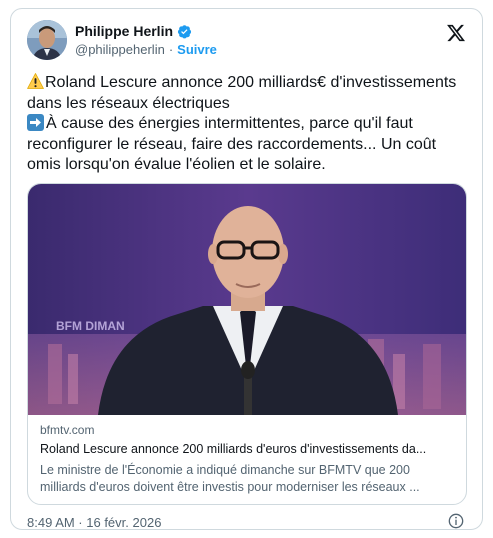  What do you see at coordinates (35, 81) in the screenshot?
I see `warning-emoji-icon` at bounding box center [35, 81].